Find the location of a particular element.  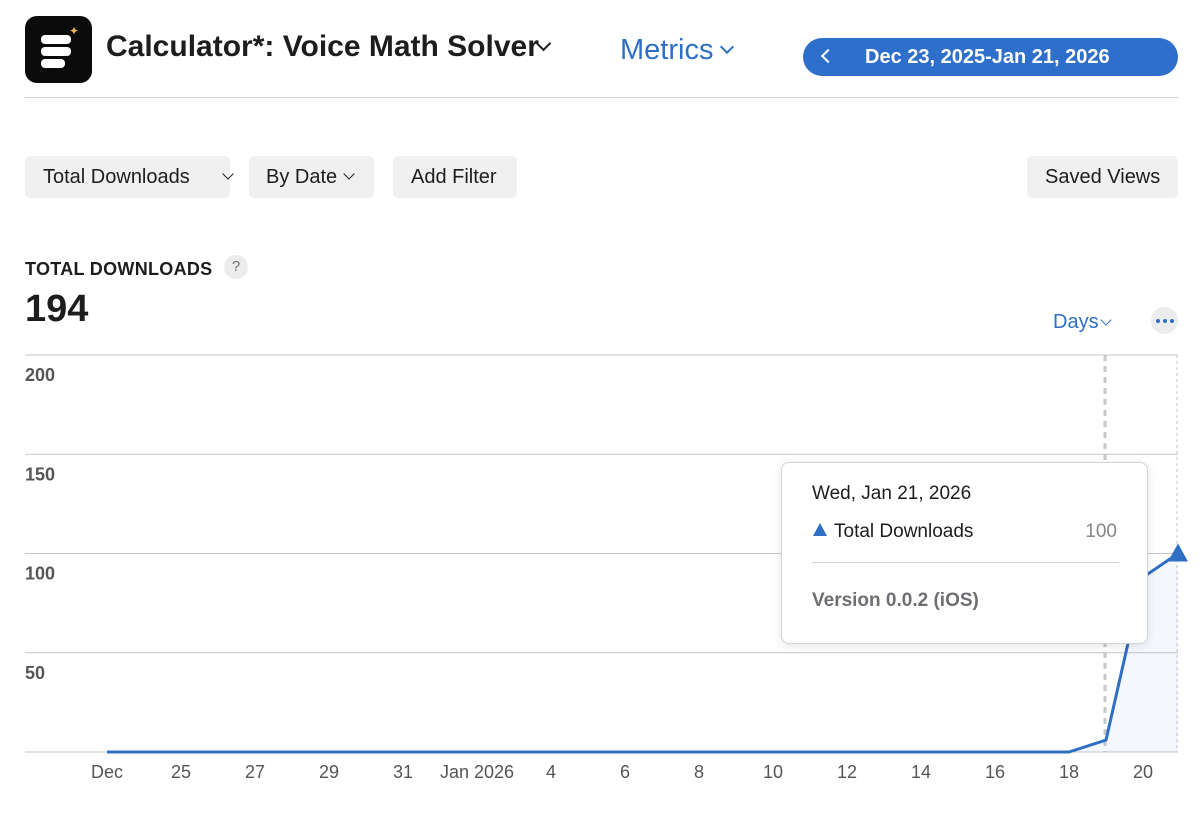

help-icon: ? is located at coordinates (236, 267).